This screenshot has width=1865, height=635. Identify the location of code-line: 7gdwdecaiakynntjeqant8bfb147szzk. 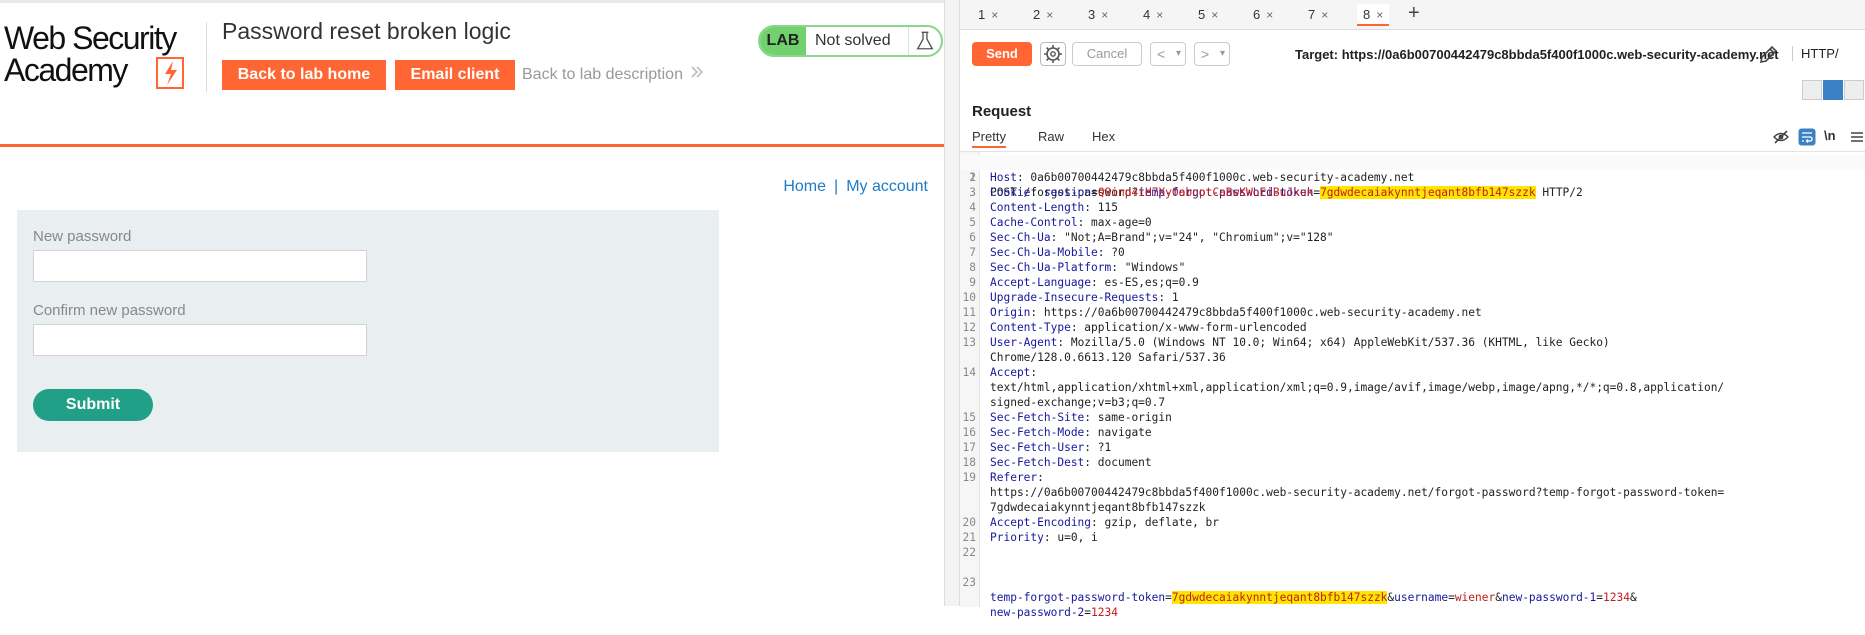
(1098, 507).